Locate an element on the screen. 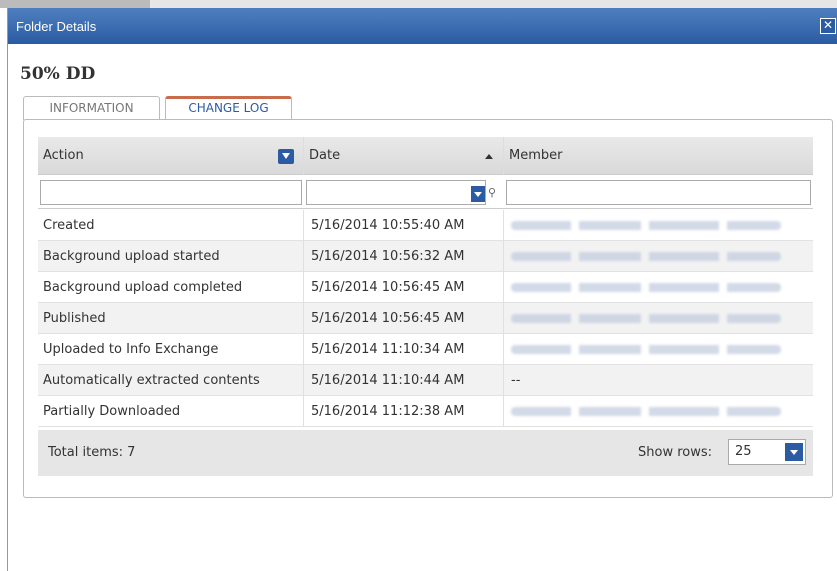 This screenshot has height=571, width=837. tab-information: INFORMATION is located at coordinates (91, 108).